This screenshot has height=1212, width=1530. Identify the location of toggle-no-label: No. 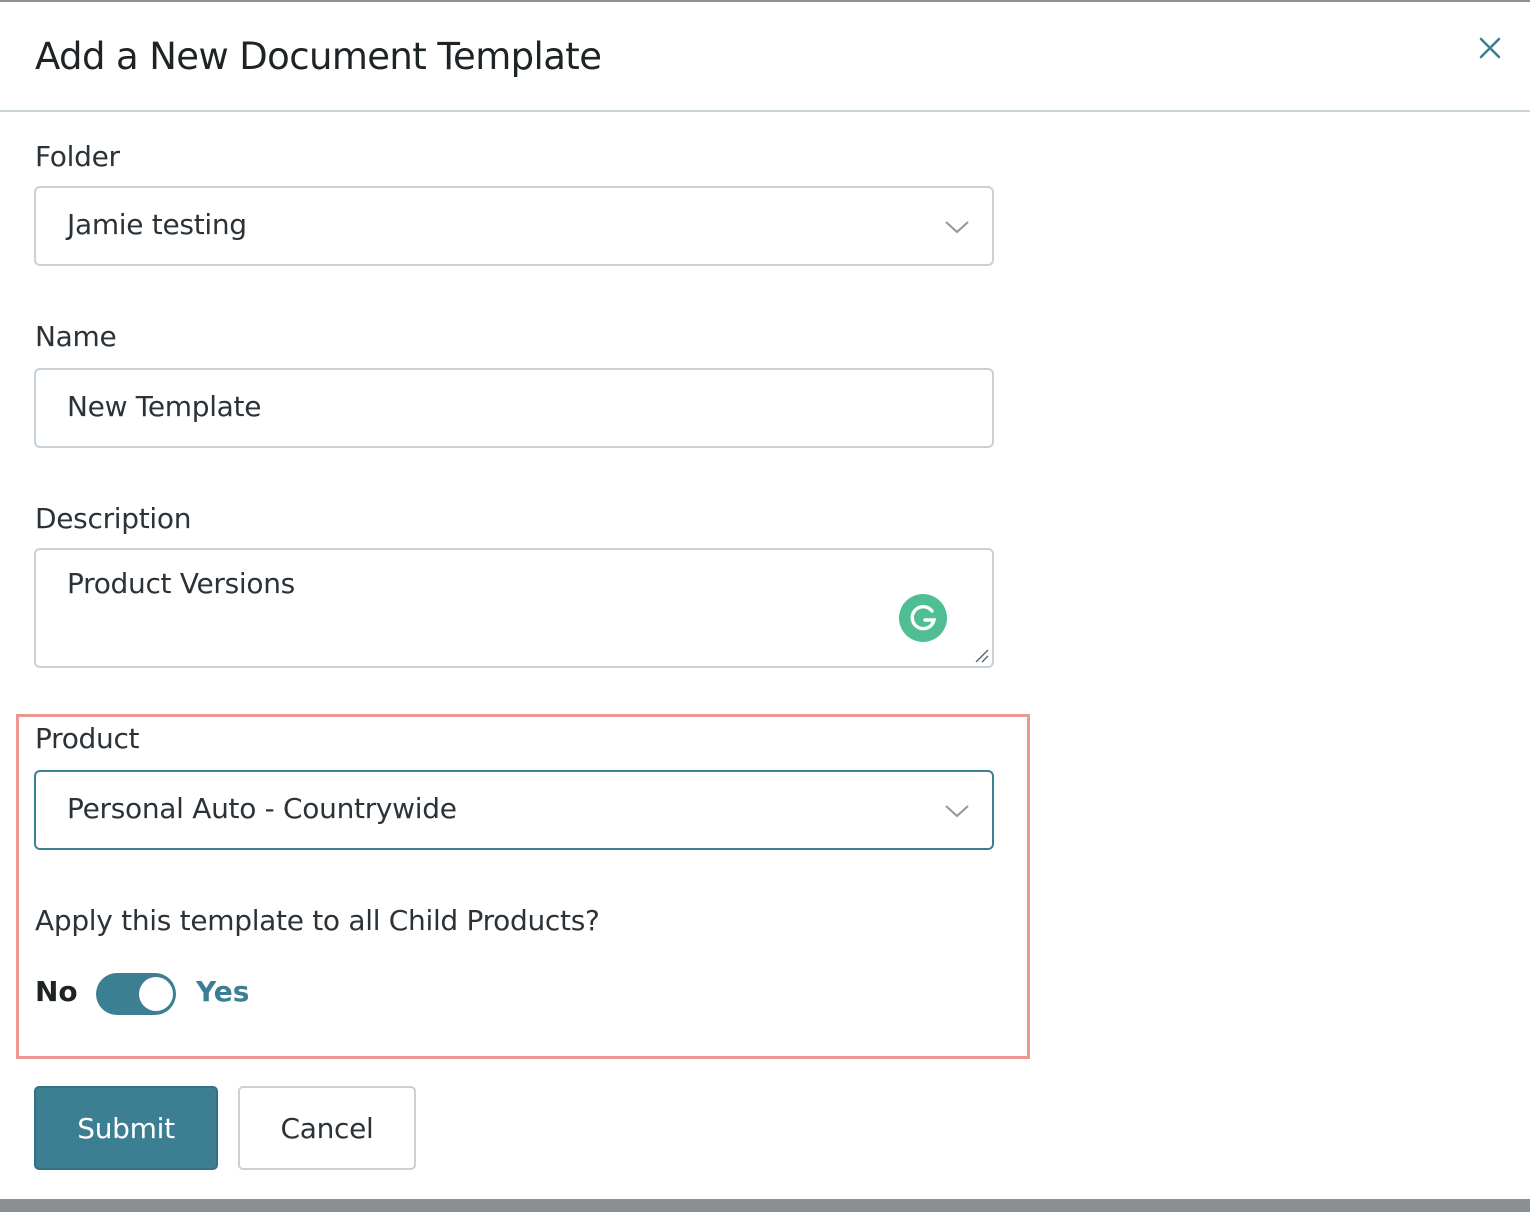
(56, 991).